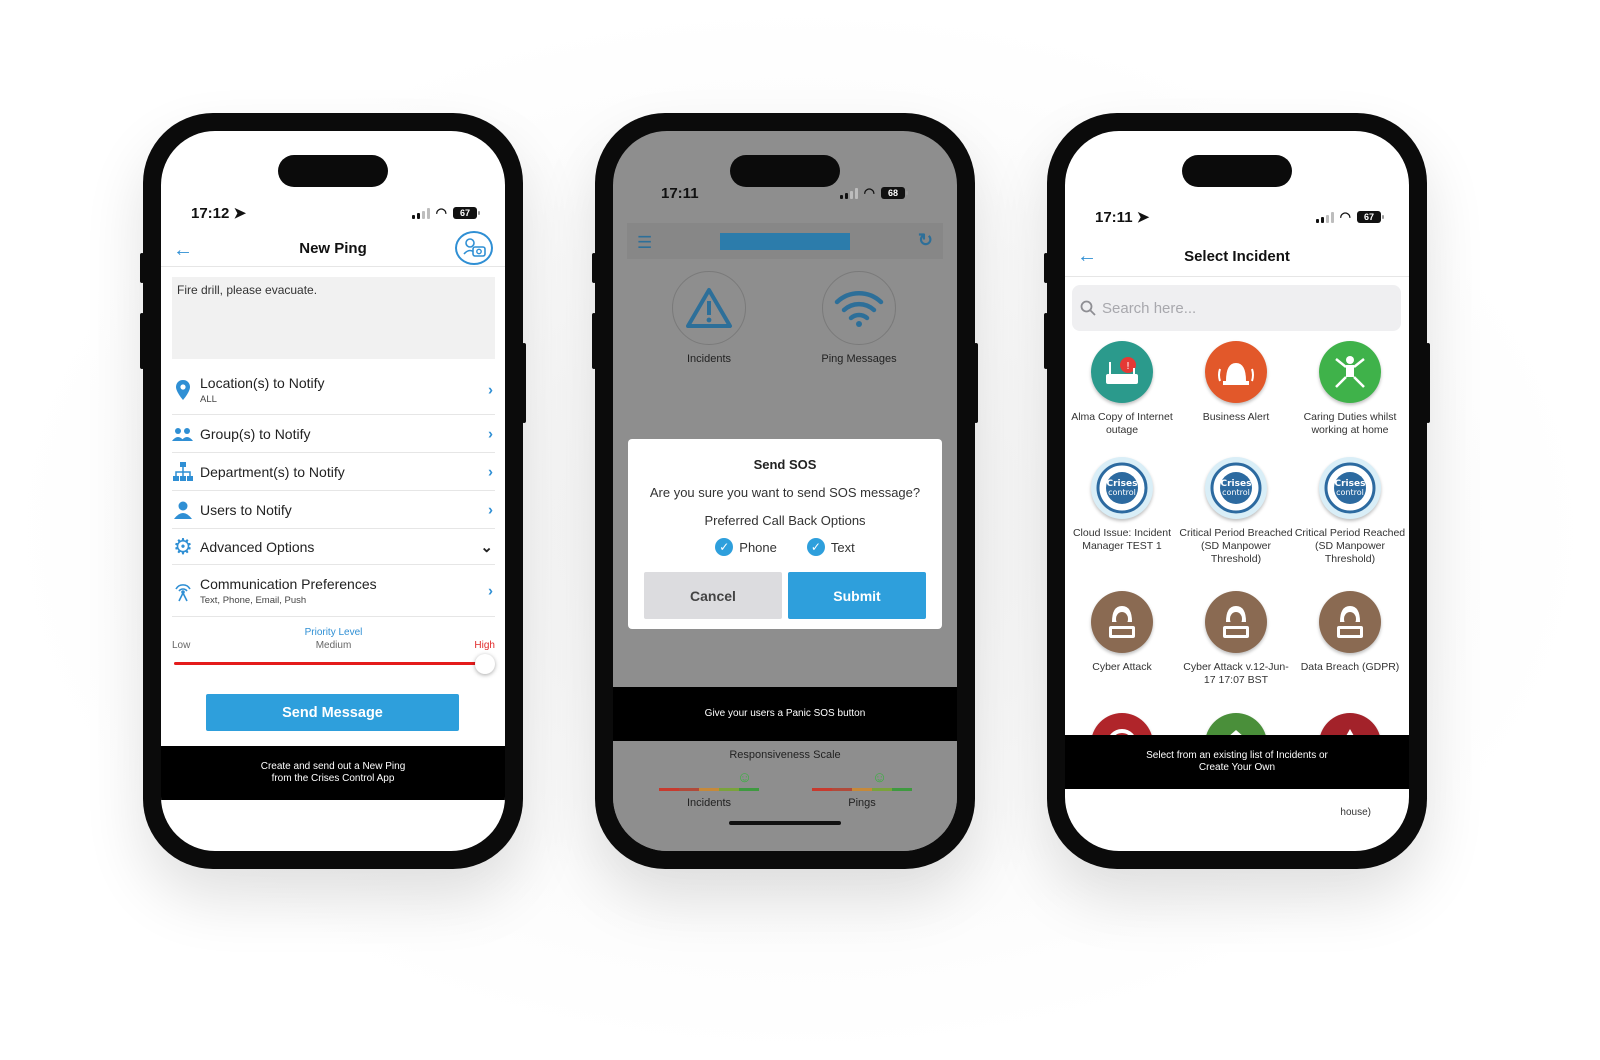 This screenshot has width=1600, height=1060. What do you see at coordinates (332, 712) in the screenshot?
I see `send-message-button: Send Message` at bounding box center [332, 712].